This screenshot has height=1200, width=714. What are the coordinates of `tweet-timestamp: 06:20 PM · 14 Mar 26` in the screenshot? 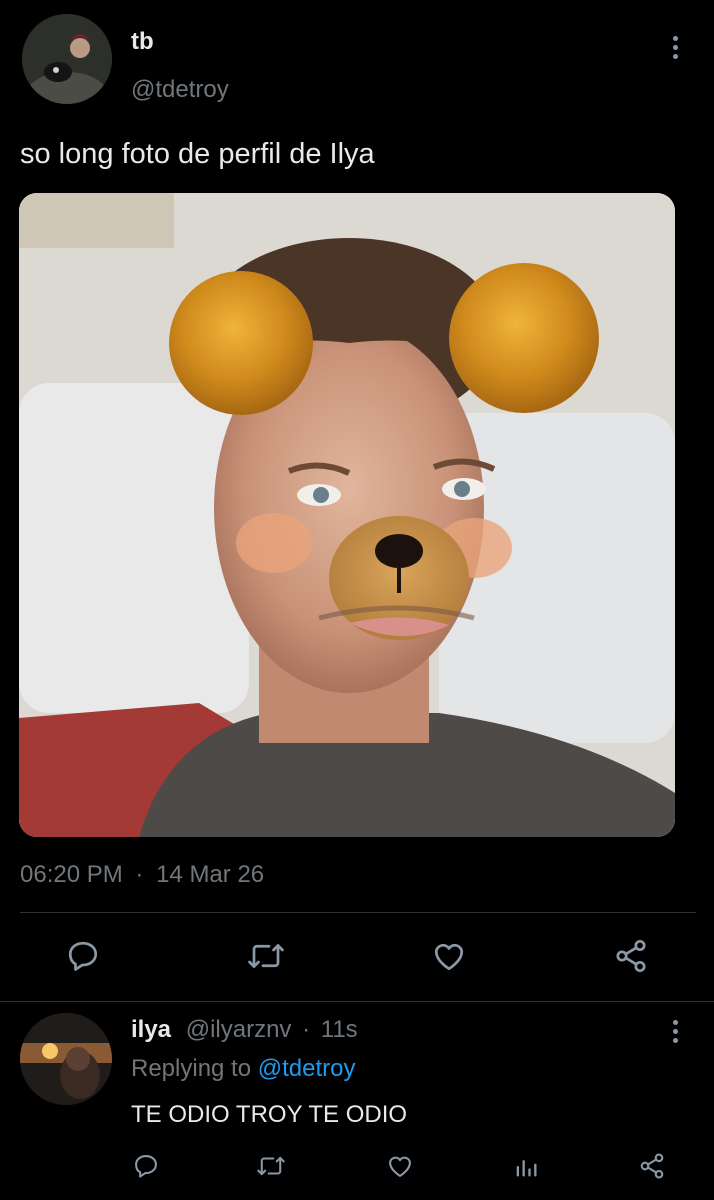 It's located at (142, 875).